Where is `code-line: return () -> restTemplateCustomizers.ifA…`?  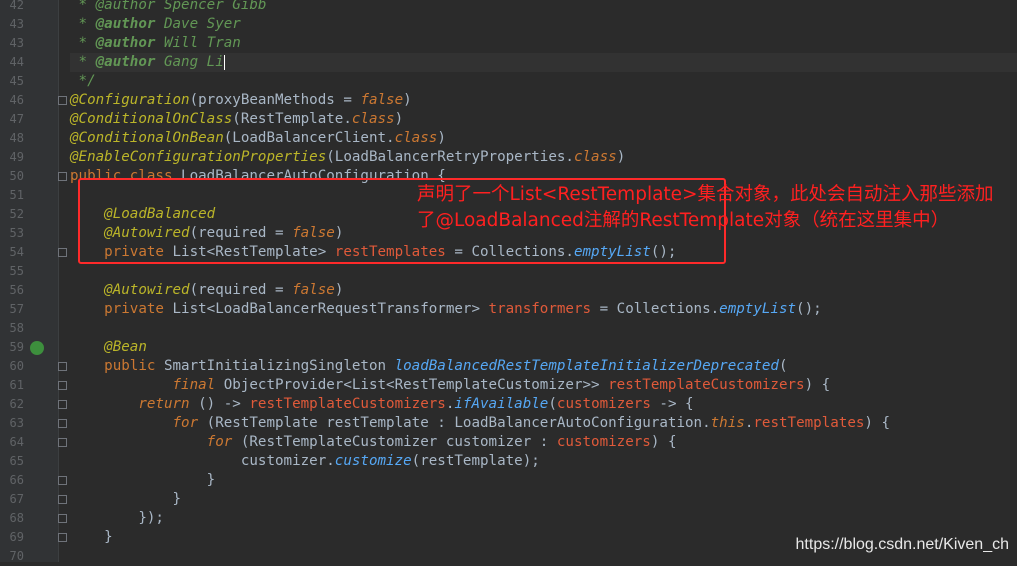 code-line: return () -> restTemplateCustomizers.ifA… is located at coordinates (543, 404).